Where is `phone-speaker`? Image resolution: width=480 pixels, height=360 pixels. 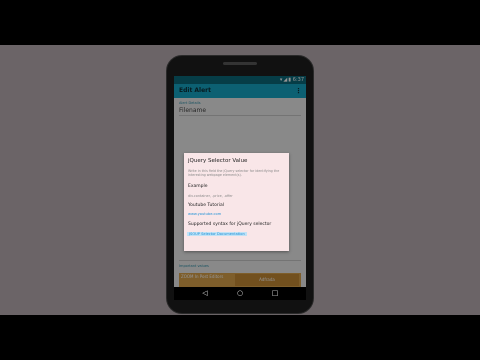 phone-speaker is located at coordinates (240, 63).